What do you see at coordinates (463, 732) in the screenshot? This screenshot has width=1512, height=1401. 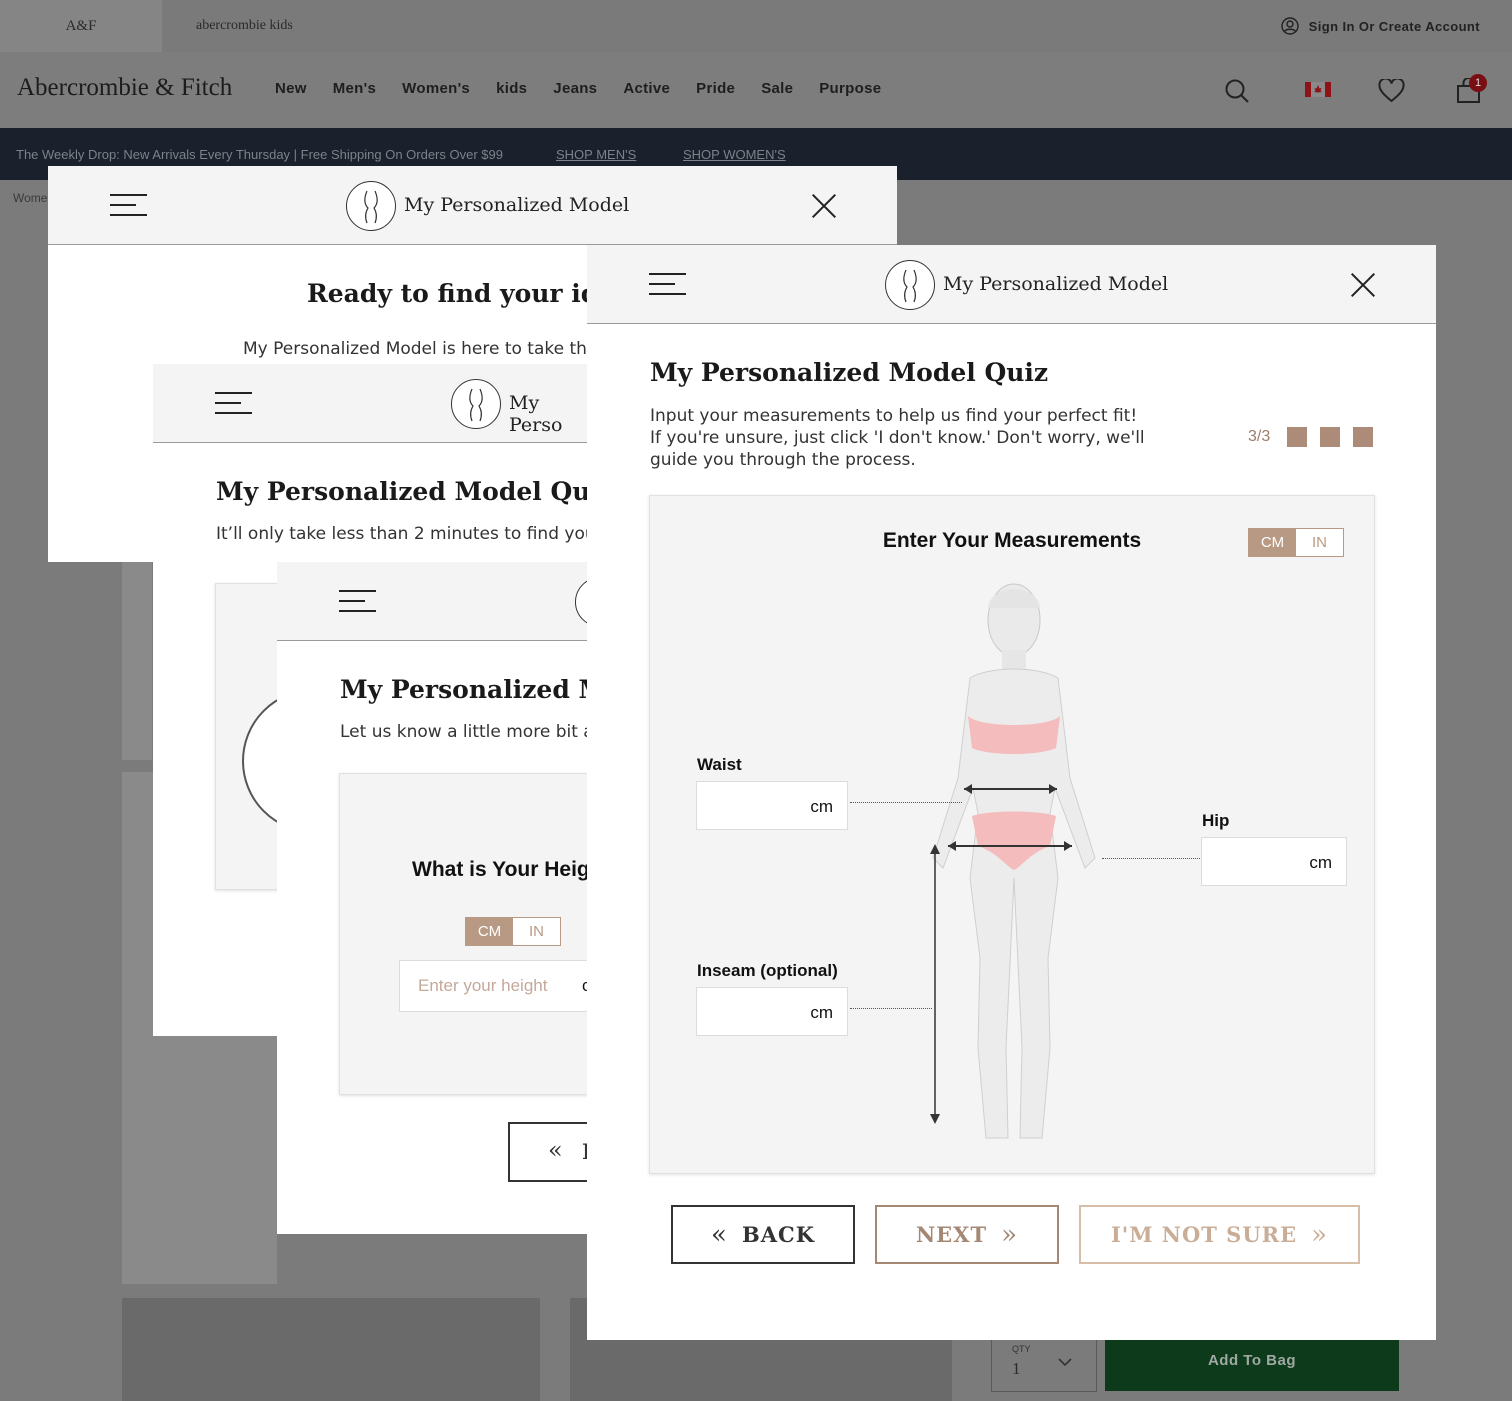 I see `quiz-intro-text: Let us know a little more bit abo` at bounding box center [463, 732].